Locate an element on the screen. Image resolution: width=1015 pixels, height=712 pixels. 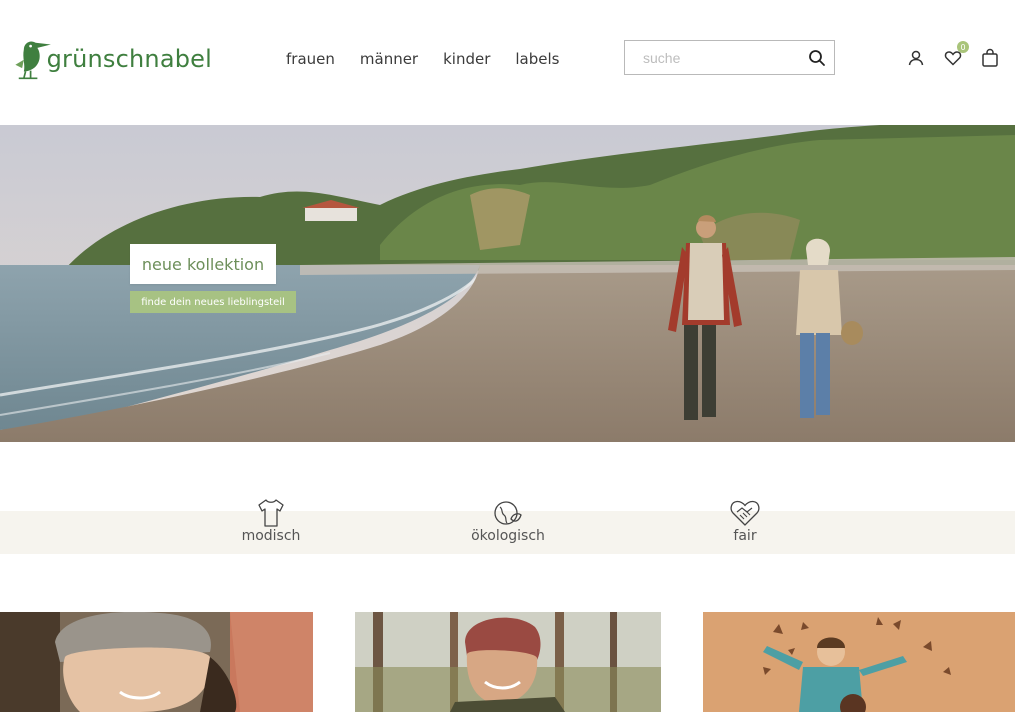
value-label: ökologisch is located at coordinates (508, 536).